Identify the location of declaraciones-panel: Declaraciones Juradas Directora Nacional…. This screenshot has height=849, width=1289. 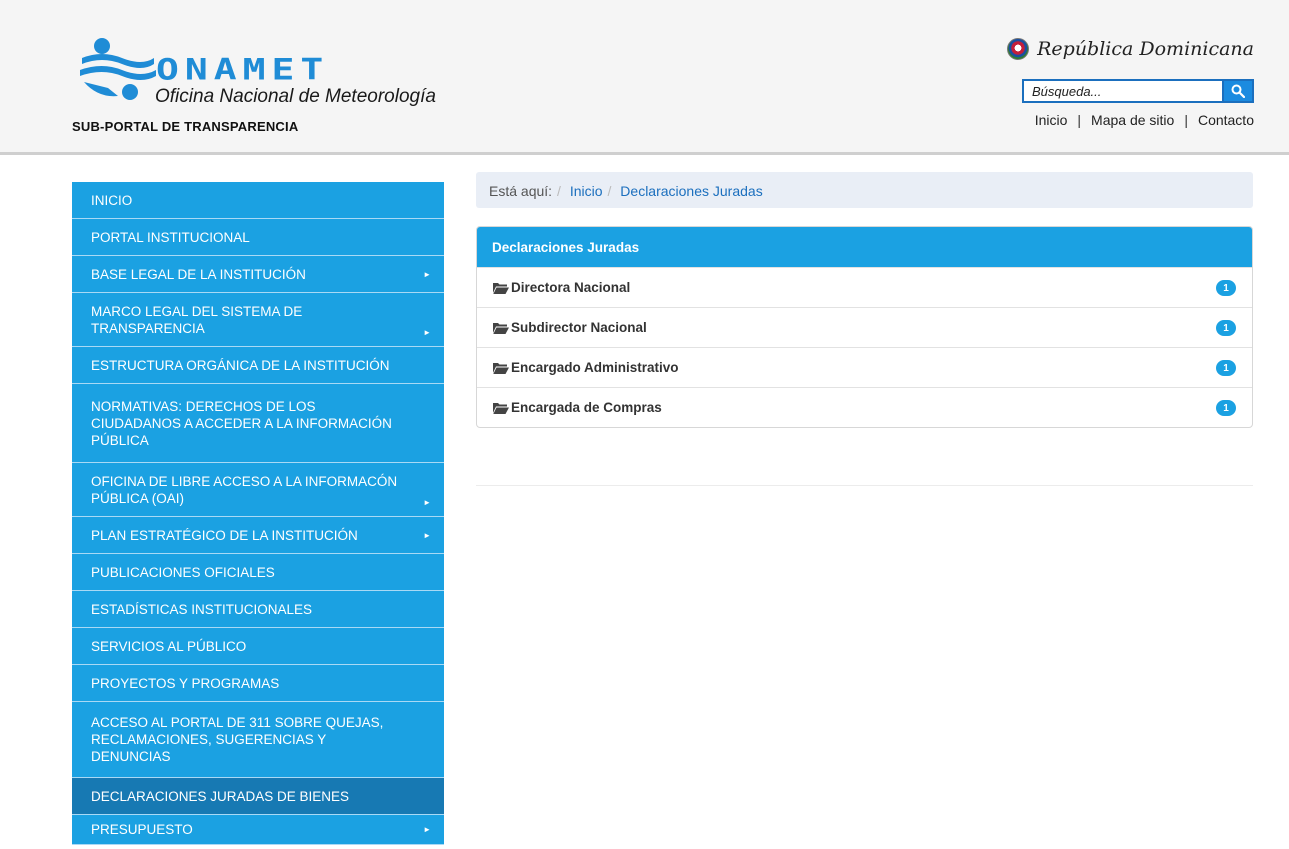
(864, 327).